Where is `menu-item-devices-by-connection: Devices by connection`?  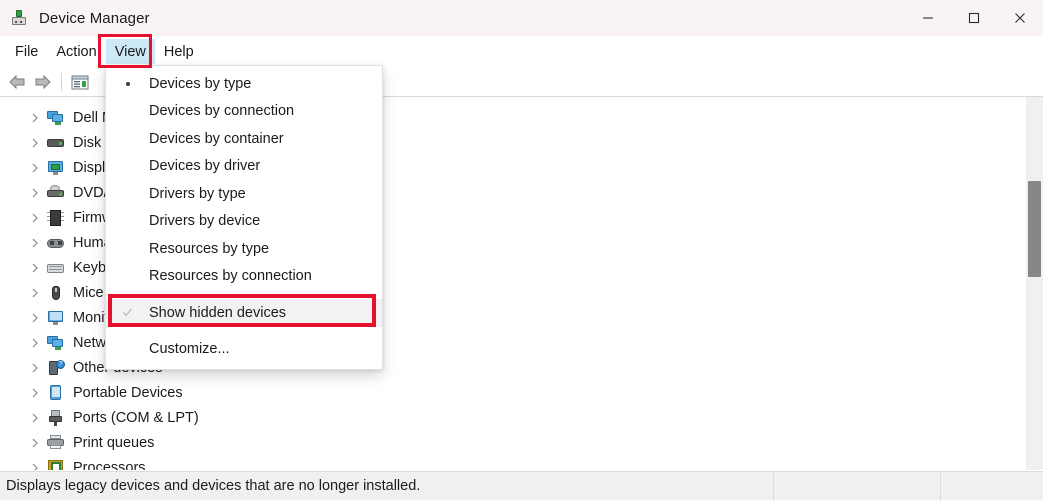
menu-item-devices-by-connection: Devices by connection is located at coordinates (244, 112).